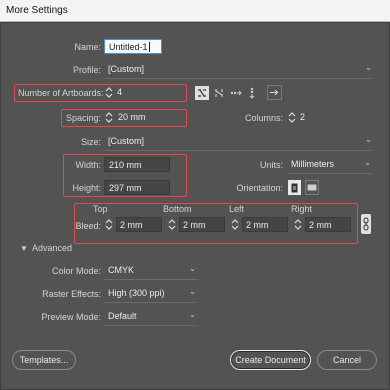 Image resolution: width=390 pixels, height=390 pixels. Describe the element at coordinates (366, 224) in the screenshot. I see `link-chain-icon` at that location.